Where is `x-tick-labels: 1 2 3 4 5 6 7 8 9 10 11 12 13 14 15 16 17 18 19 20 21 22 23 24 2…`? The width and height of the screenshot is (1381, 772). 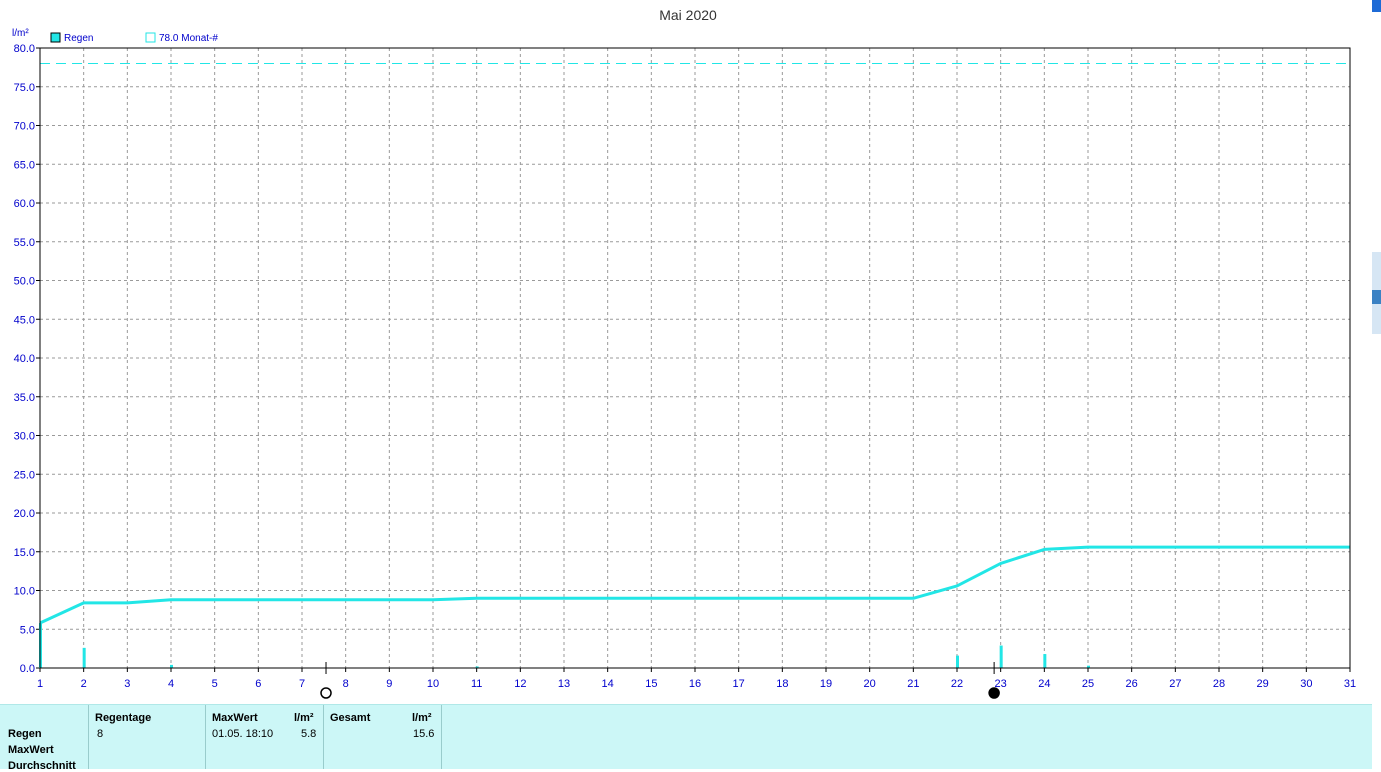 x-tick-labels: 1 2 3 4 5 6 7 8 9 10 11 12 13 14 15 16 17 18 19 20 21 22 23 24 2… is located at coordinates (696, 684).